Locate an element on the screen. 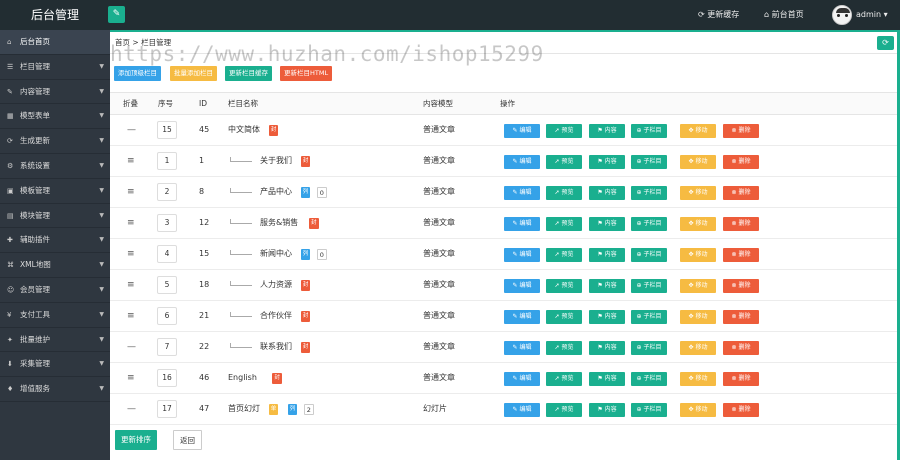 This screenshot has width=900, height=460. sort-order-input: 4 is located at coordinates (167, 254).